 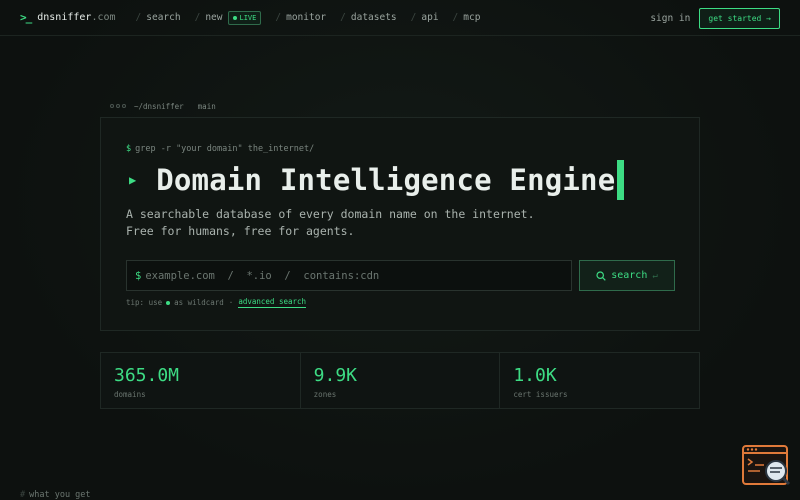 I want to click on window-dots-icon, so click(x=119, y=106).